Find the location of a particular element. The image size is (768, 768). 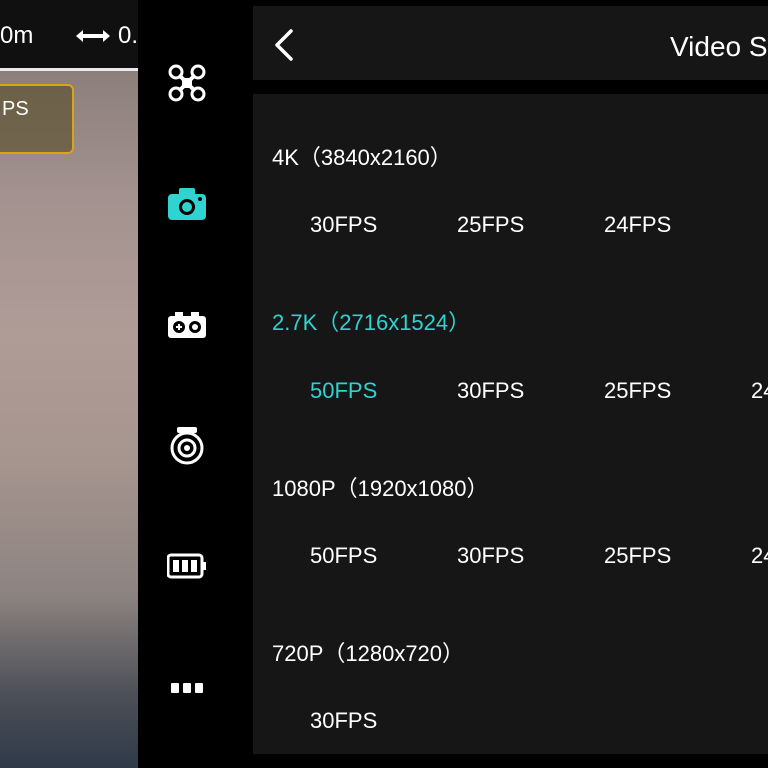

resolution-2-7k-label: 2.7K（2716x1524） is located at coordinates (371, 322).